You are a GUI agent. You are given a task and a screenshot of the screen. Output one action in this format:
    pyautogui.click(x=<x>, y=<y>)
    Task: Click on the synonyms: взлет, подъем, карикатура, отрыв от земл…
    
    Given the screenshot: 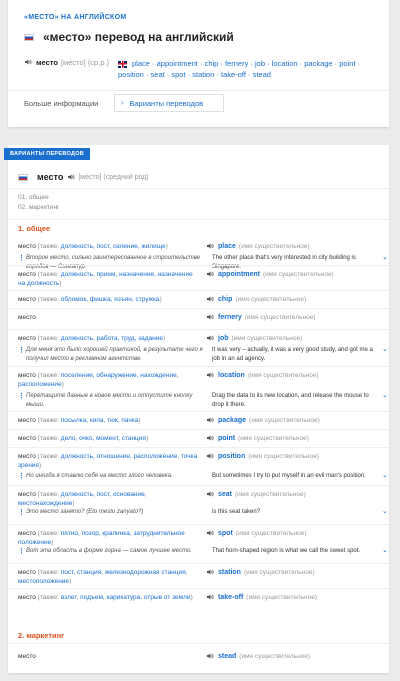 What is the action you would take?
    pyautogui.click(x=126, y=597)
    